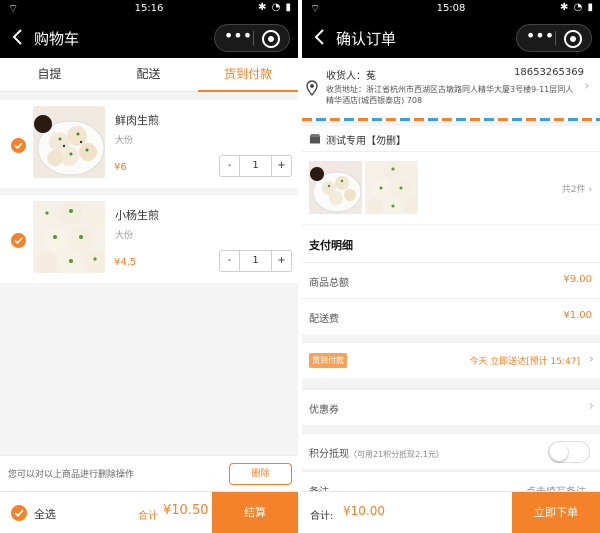 This screenshot has height=533, width=600. I want to click on select-all-checkbox, so click(19, 513).